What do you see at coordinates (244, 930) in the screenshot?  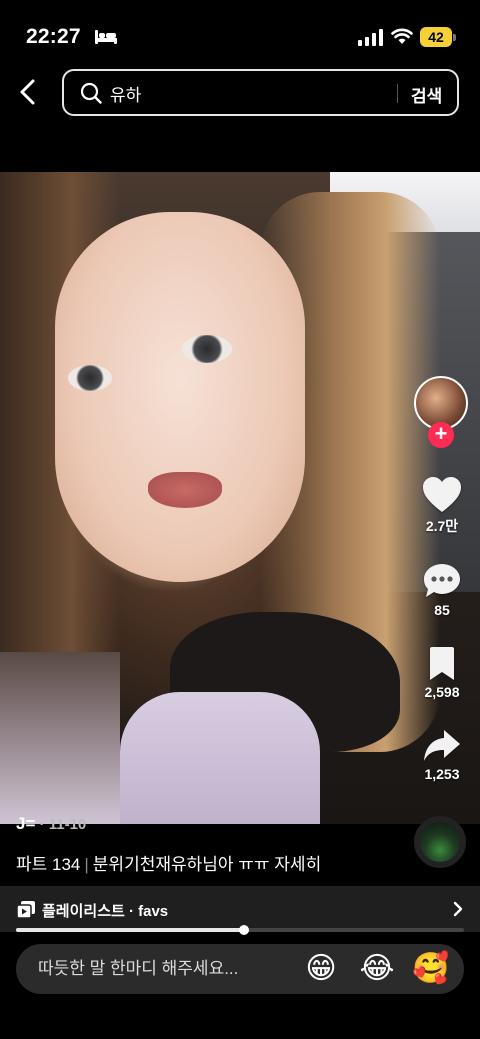 I see `progress-thumb` at bounding box center [244, 930].